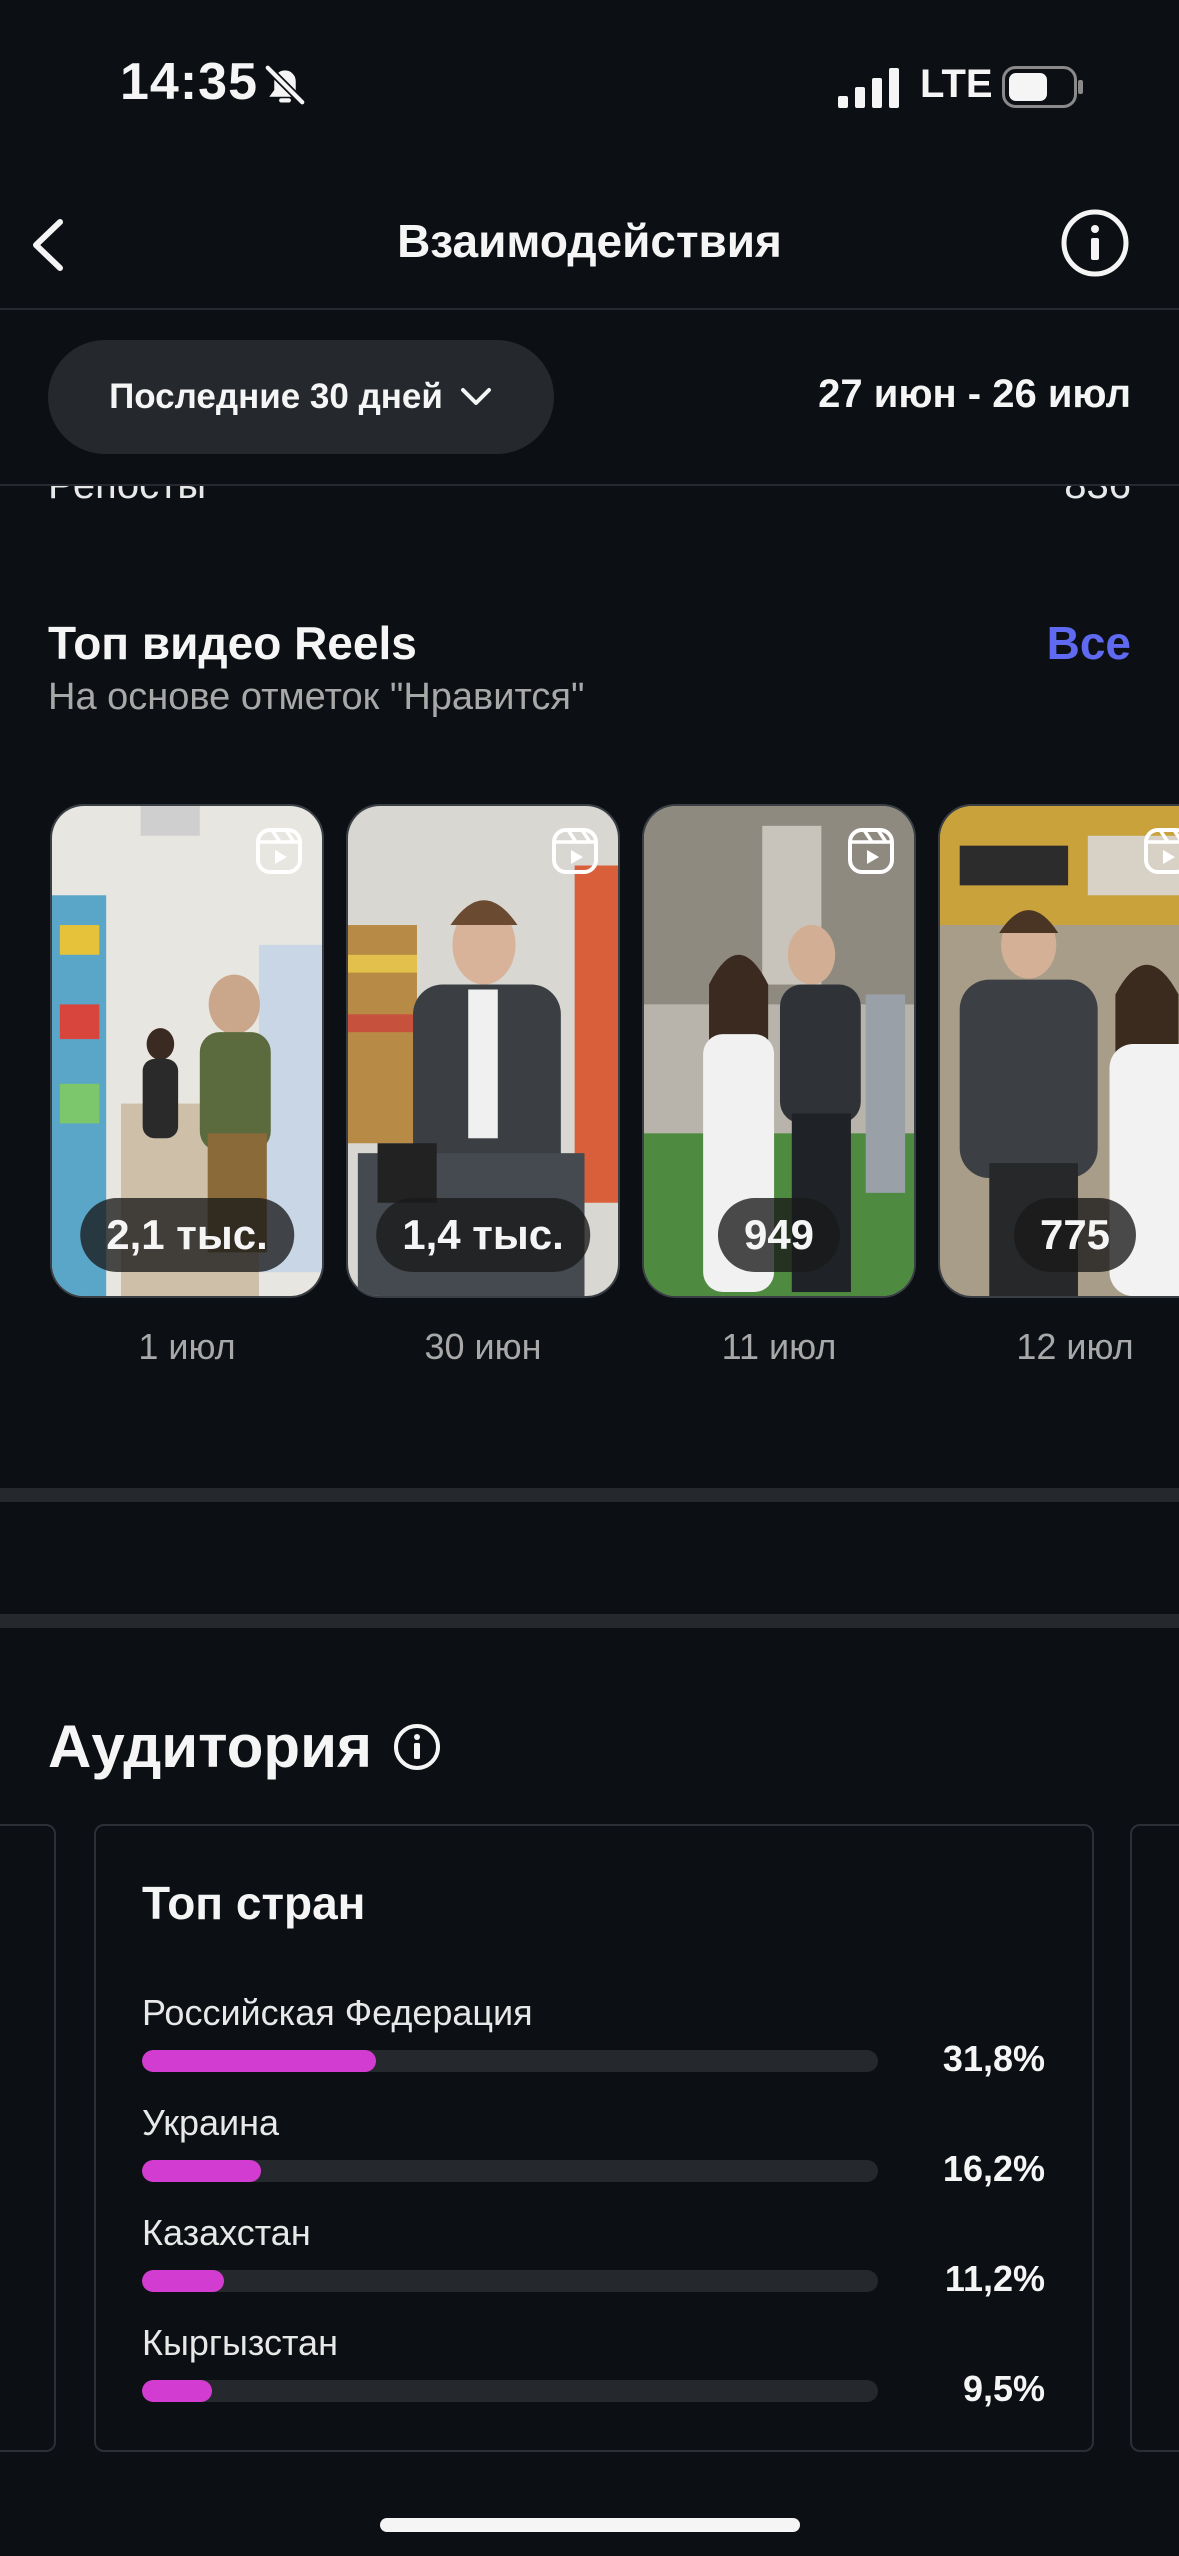 This screenshot has height=2556, width=1179. I want to click on info-icon, so click(417, 1747).